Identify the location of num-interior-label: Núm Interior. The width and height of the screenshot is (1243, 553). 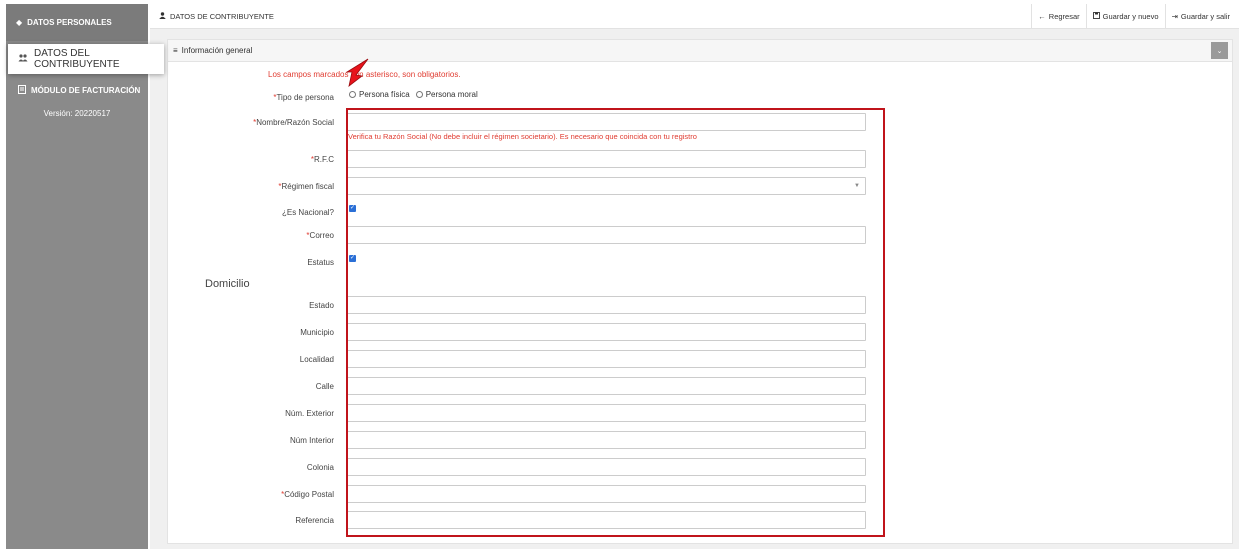
(311, 440).